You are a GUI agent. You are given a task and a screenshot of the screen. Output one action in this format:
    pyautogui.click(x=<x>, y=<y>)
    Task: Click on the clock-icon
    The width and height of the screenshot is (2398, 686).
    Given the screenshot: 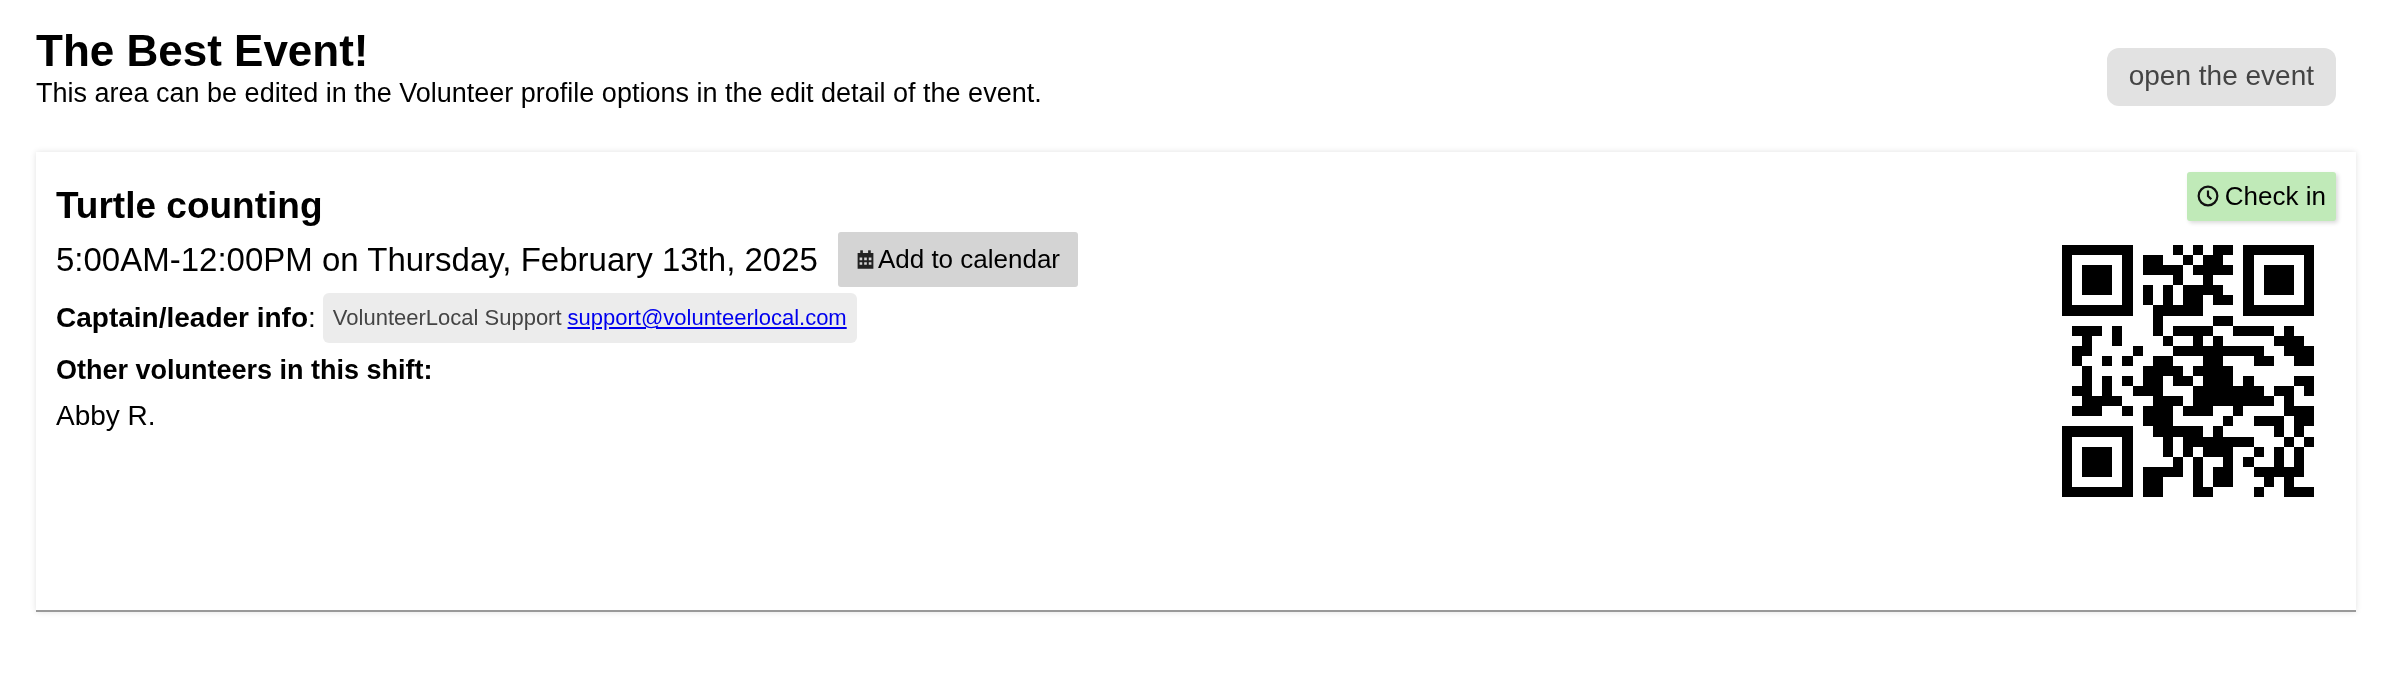 What is the action you would take?
    pyautogui.click(x=2207, y=196)
    